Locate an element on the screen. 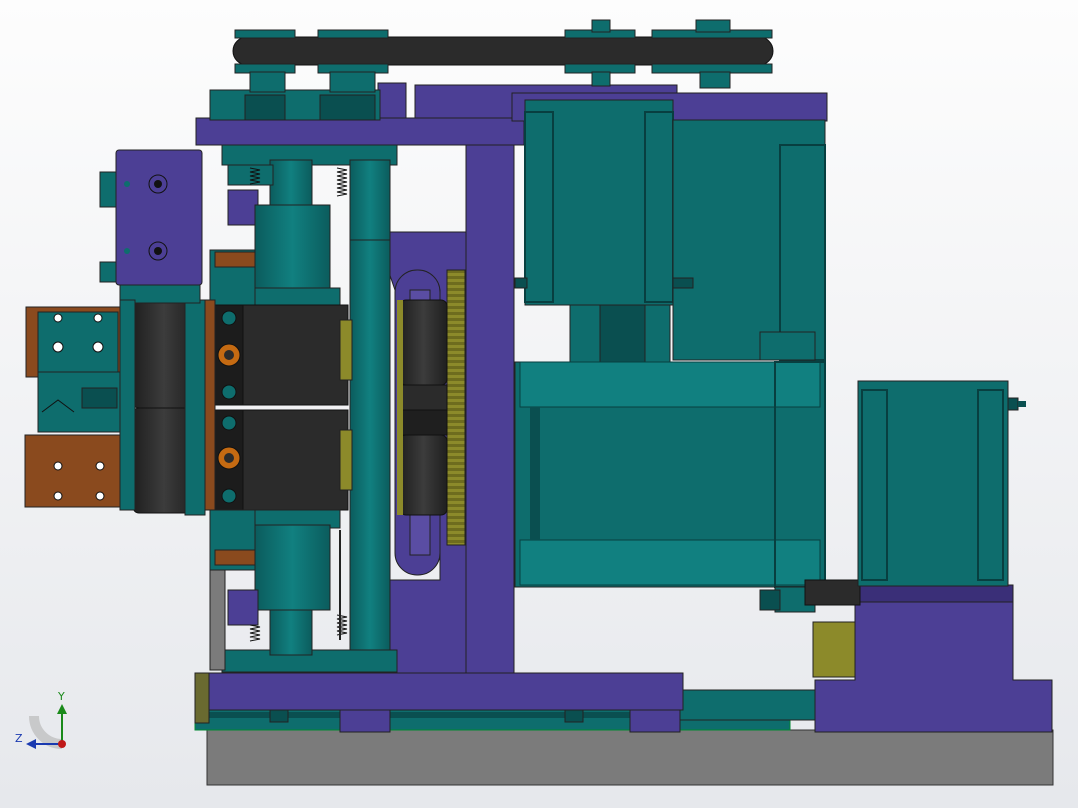  timing-belt is located at coordinates (503, 56).